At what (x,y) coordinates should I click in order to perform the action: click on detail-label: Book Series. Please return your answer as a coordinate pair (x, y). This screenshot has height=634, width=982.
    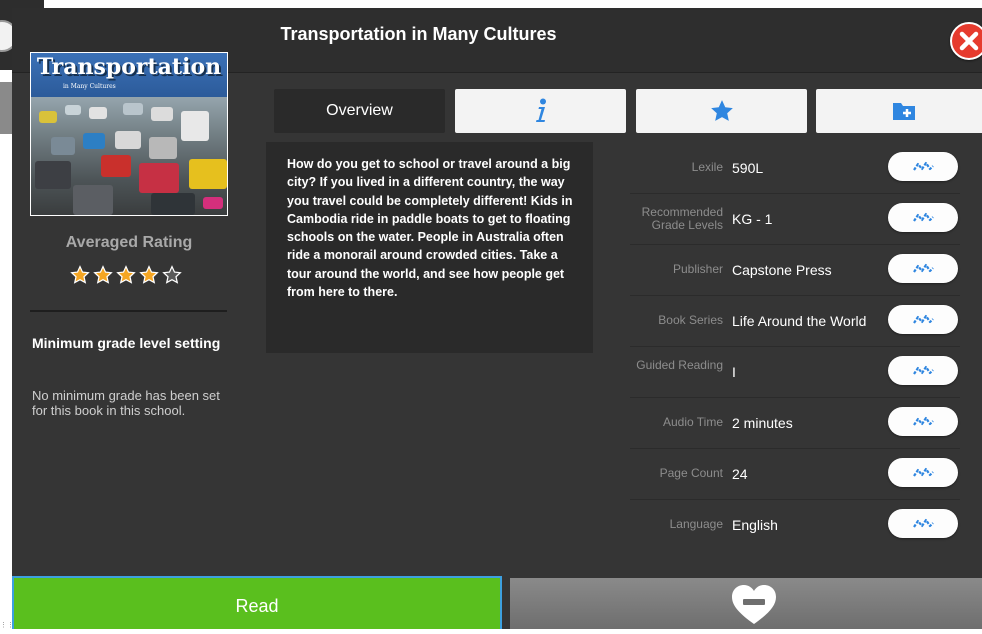
    Looking at the image, I should click on (690, 320).